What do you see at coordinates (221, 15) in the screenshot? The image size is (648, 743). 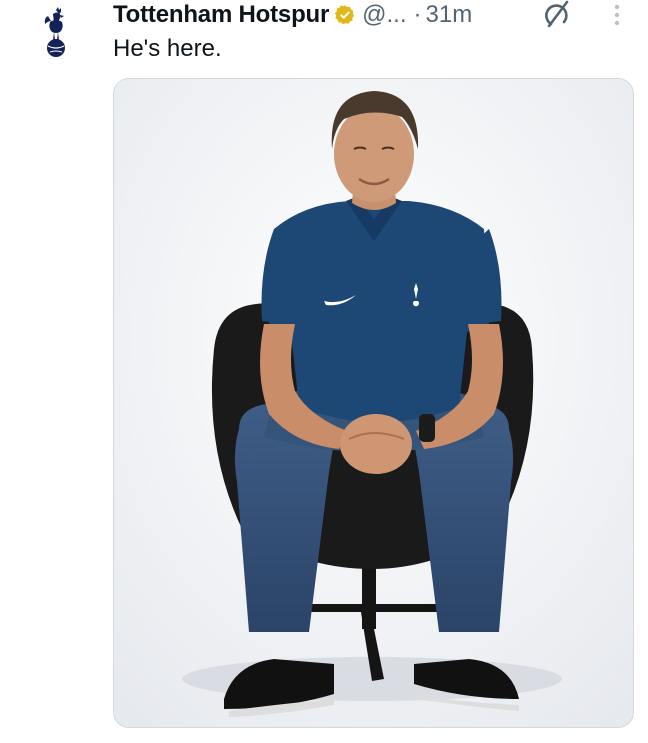 I see `author-display-name: Tottenham Hotspur` at bounding box center [221, 15].